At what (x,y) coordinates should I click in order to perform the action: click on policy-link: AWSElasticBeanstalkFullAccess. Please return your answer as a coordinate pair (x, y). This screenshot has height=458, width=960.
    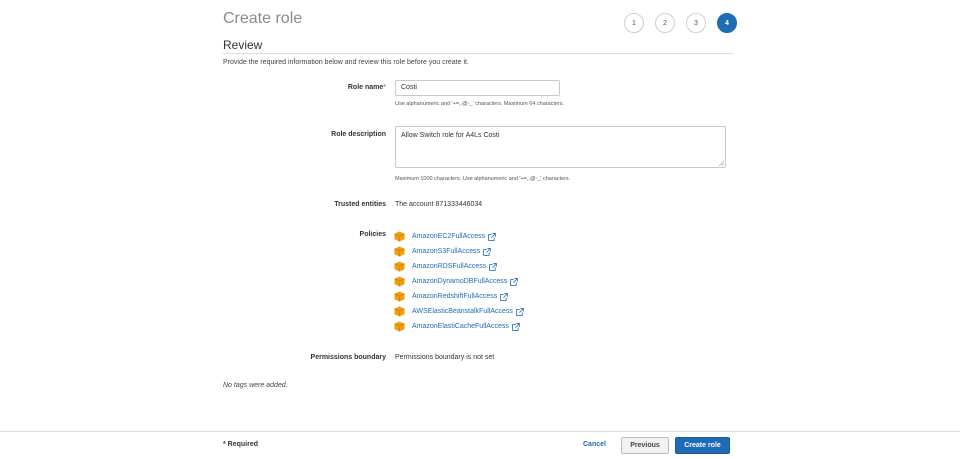
    Looking at the image, I should click on (462, 311).